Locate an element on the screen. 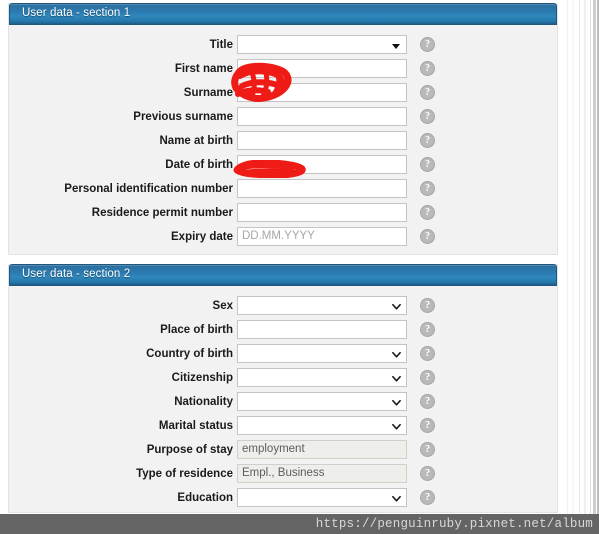 The width and height of the screenshot is (599, 534). form-row: Education? is located at coordinates (283, 500).